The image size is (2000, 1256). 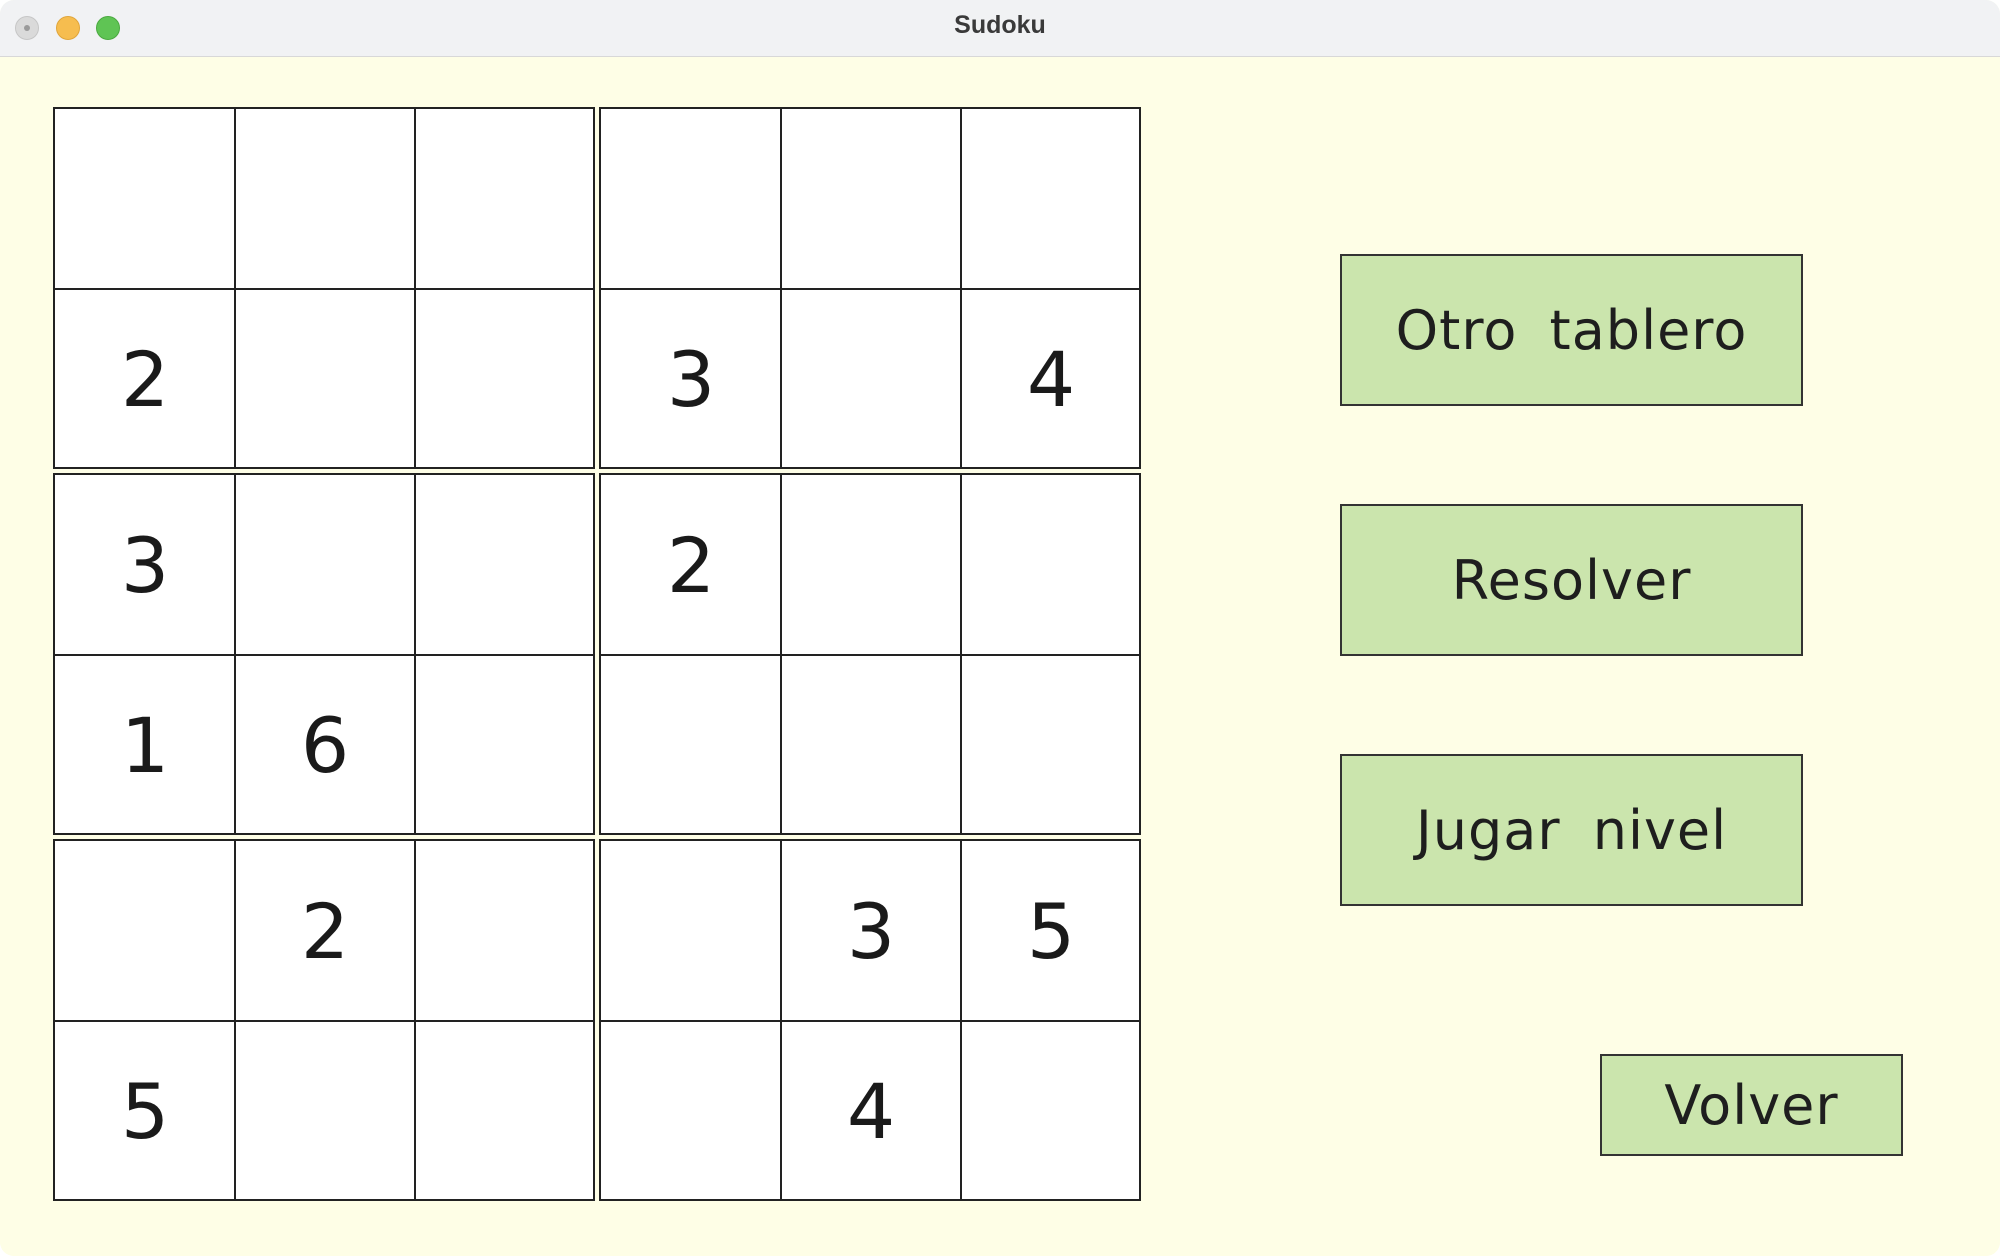 I want to click on sudoku-box: 25, so click(x=324, y=1020).